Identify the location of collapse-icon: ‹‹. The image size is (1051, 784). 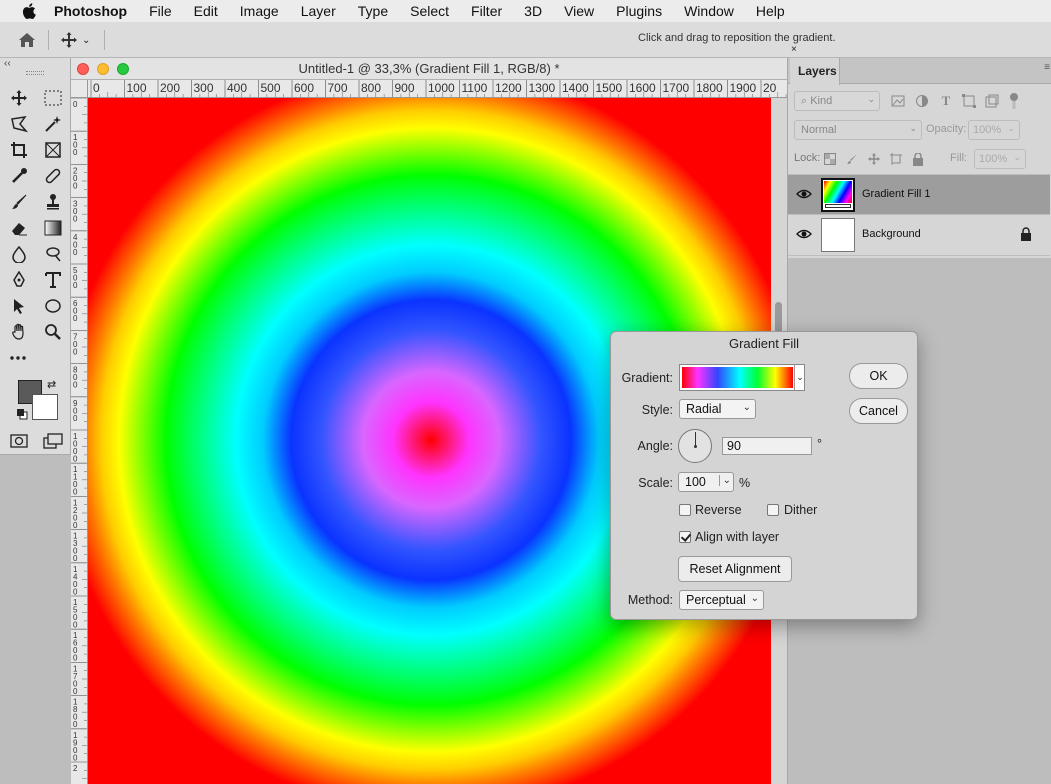
(7, 63).